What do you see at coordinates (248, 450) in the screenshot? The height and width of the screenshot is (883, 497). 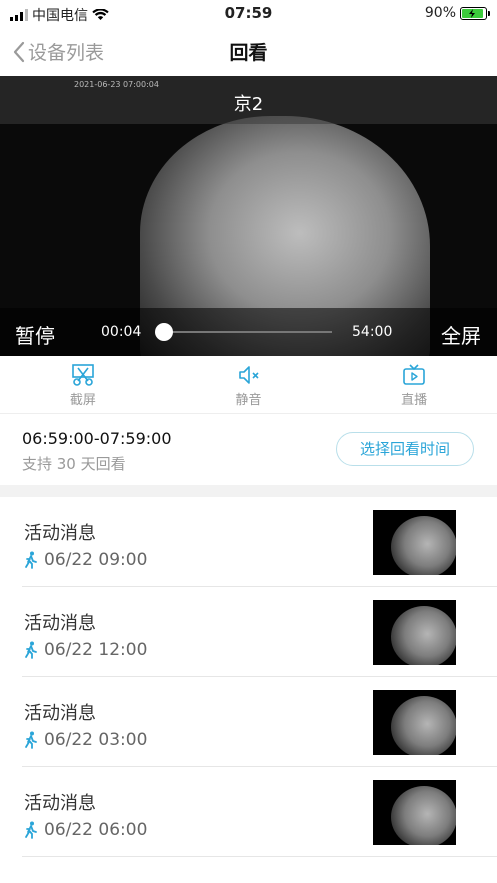 I see `playback-range: 06:59:00-07:59:00 支持 30 天回看 选择回看时间` at bounding box center [248, 450].